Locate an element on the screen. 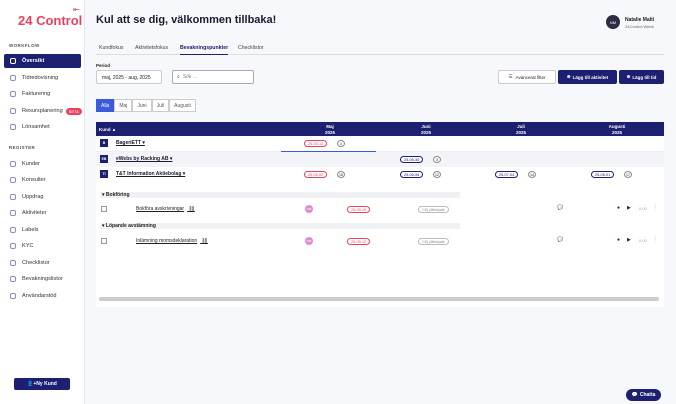 This screenshot has width=676, height=404. sidebar-item-uppdrag: Uppdrag is located at coordinates (42, 197).